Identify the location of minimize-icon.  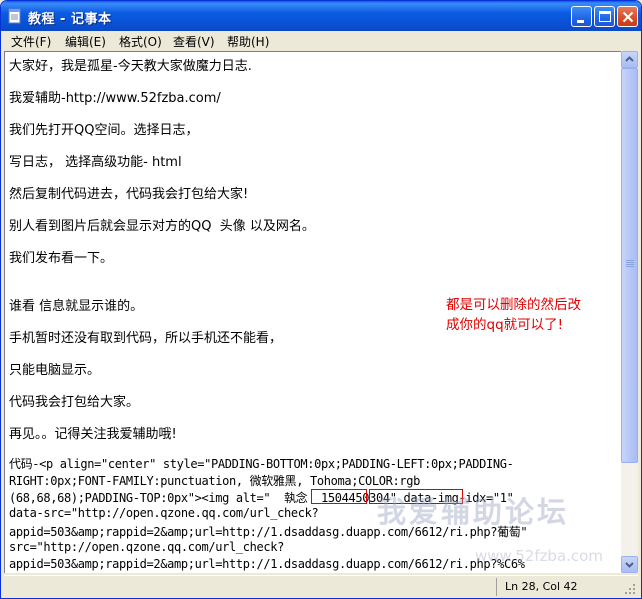
(580, 21).